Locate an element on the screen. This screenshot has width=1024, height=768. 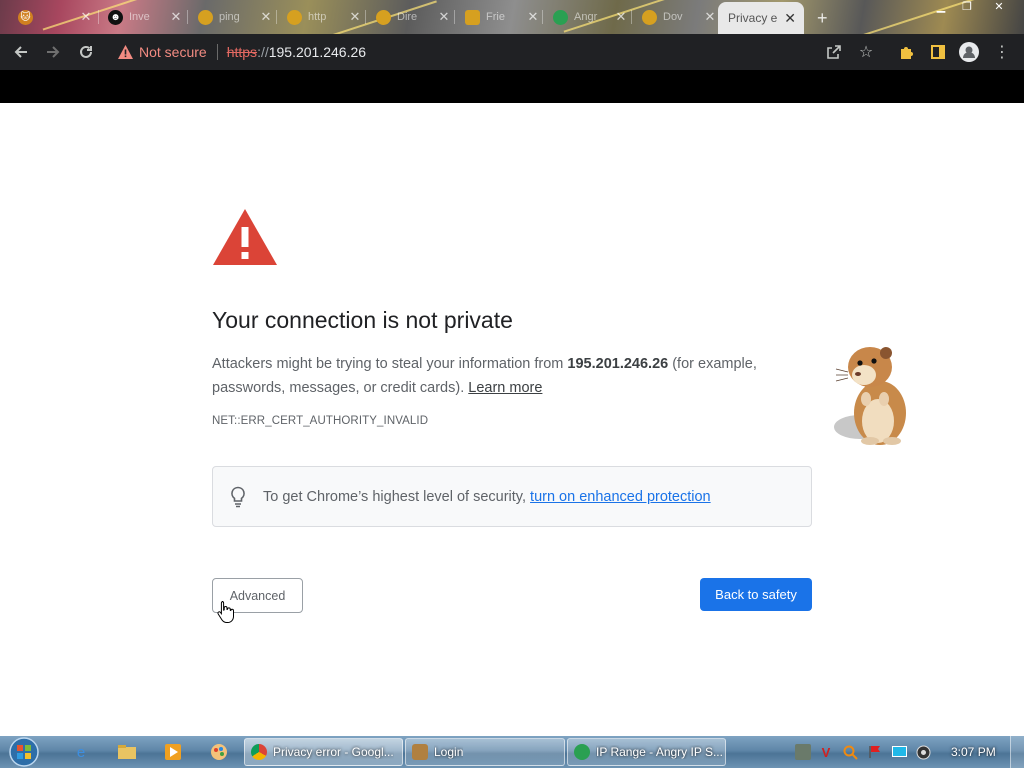
page-title: Your connection is not private is located at coordinates (362, 320).